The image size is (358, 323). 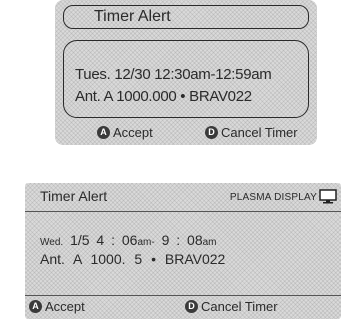 I want to click on footer-divider, so click(x=183, y=295).